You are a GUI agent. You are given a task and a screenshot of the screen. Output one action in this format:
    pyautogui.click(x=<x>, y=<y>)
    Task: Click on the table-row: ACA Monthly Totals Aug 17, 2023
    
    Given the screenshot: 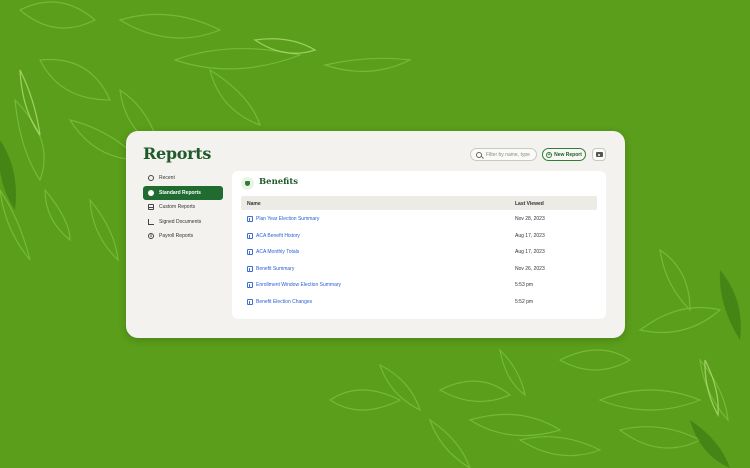 What is the action you would take?
    pyautogui.click(x=419, y=252)
    